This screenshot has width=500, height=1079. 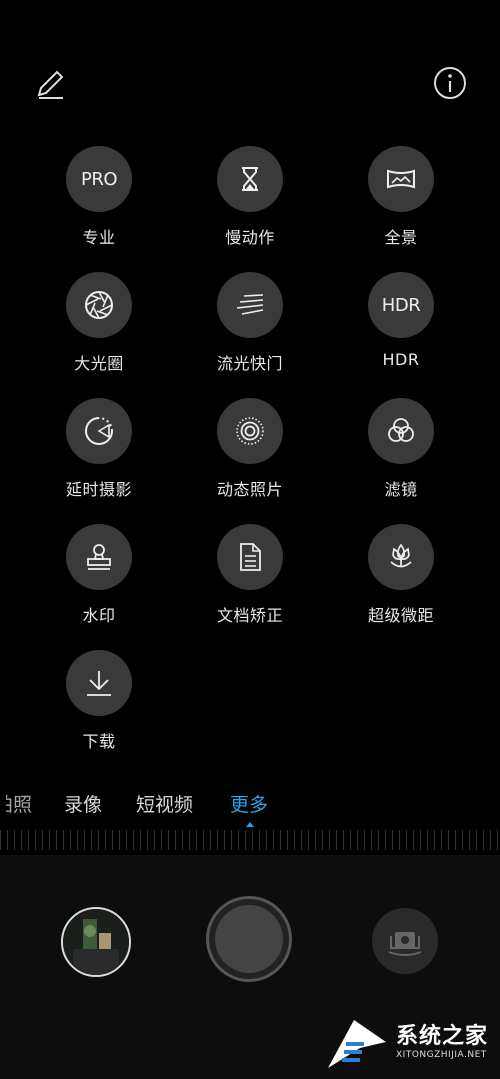 I want to click on mode-aperture: 大光圈, so click(x=99, y=323).